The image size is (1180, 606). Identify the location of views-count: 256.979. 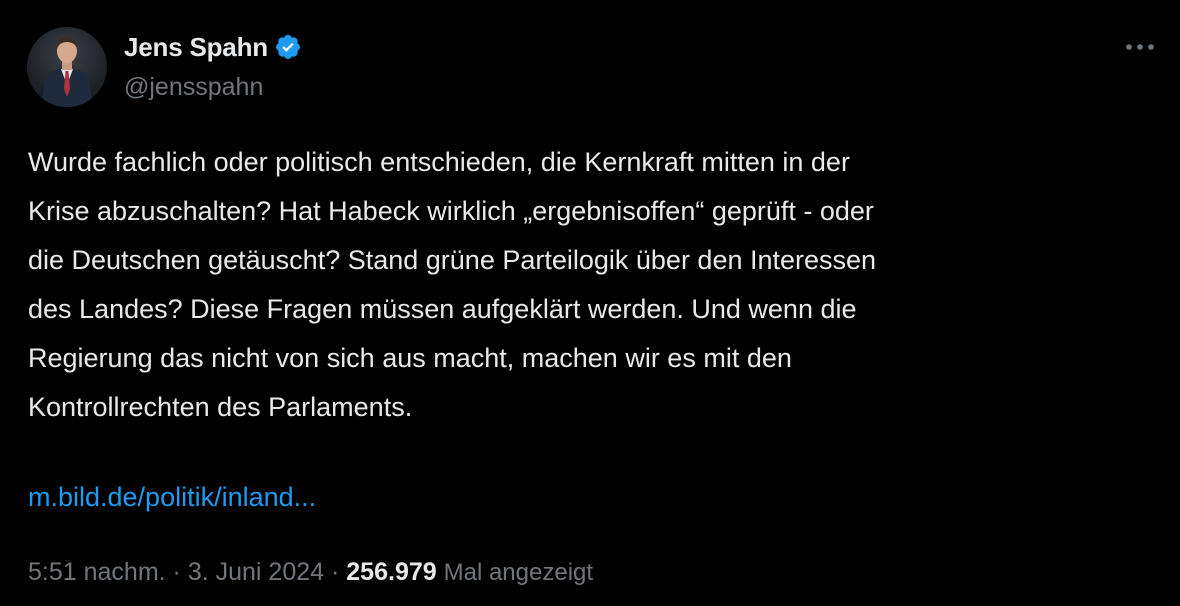
(391, 572).